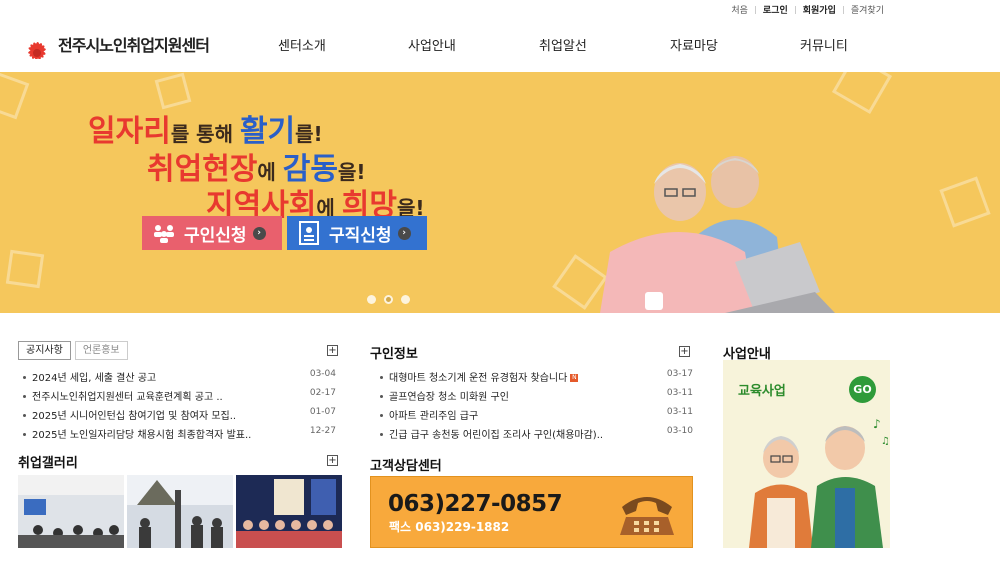 The width and height of the screenshot is (1000, 563). Describe the element at coordinates (309, 233) in the screenshot. I see `resume-icon` at that location.